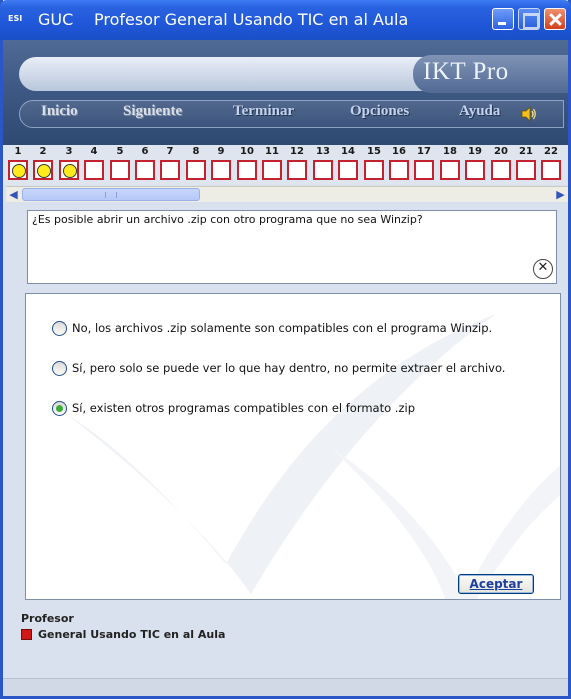 Image resolution: width=571 pixels, height=699 pixels. What do you see at coordinates (59, 111) in the screenshot?
I see `menu-inicio: Inicio` at bounding box center [59, 111].